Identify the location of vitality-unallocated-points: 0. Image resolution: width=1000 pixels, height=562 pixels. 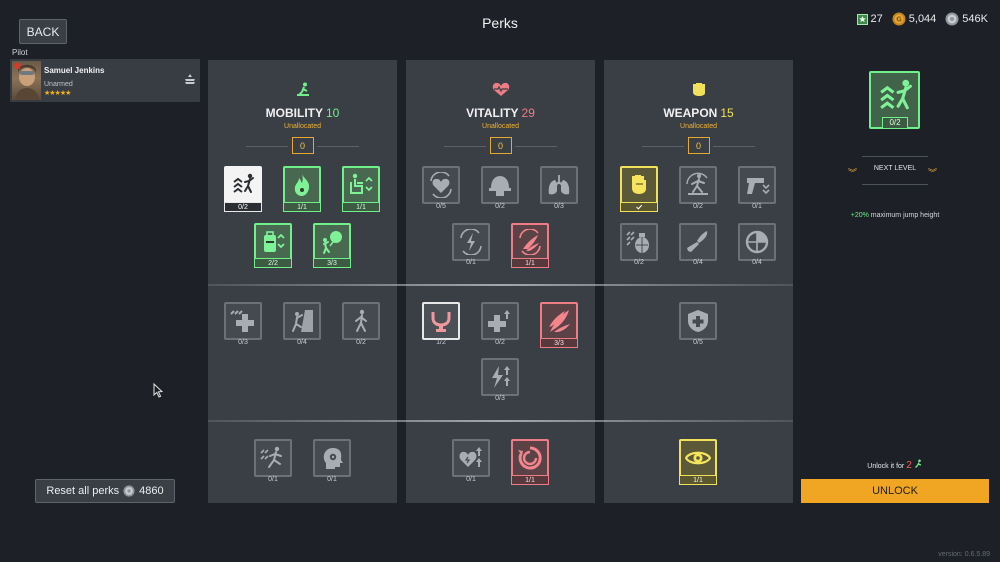
(500, 145).